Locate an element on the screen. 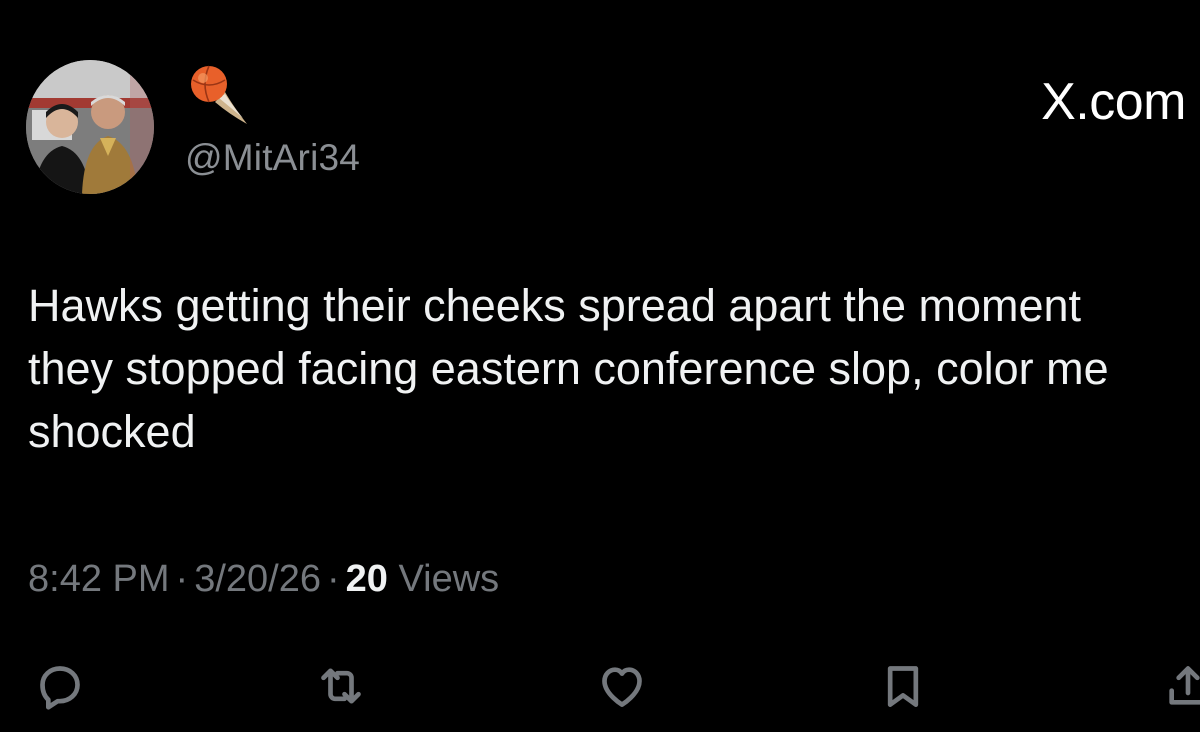  avatar is located at coordinates (90, 127).